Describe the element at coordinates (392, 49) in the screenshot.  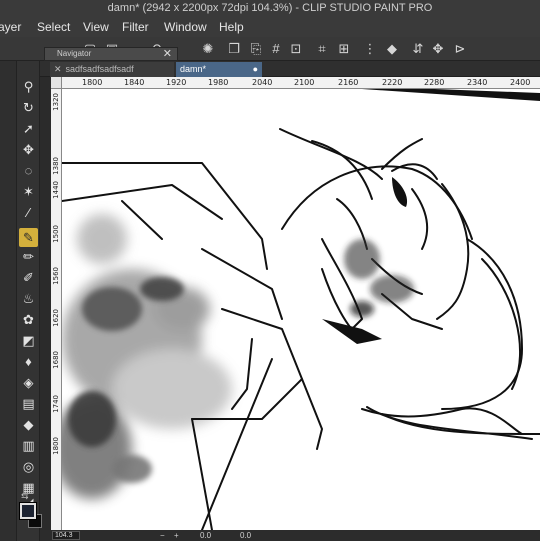
I see `fill-bucket-icon: ◆` at that location.